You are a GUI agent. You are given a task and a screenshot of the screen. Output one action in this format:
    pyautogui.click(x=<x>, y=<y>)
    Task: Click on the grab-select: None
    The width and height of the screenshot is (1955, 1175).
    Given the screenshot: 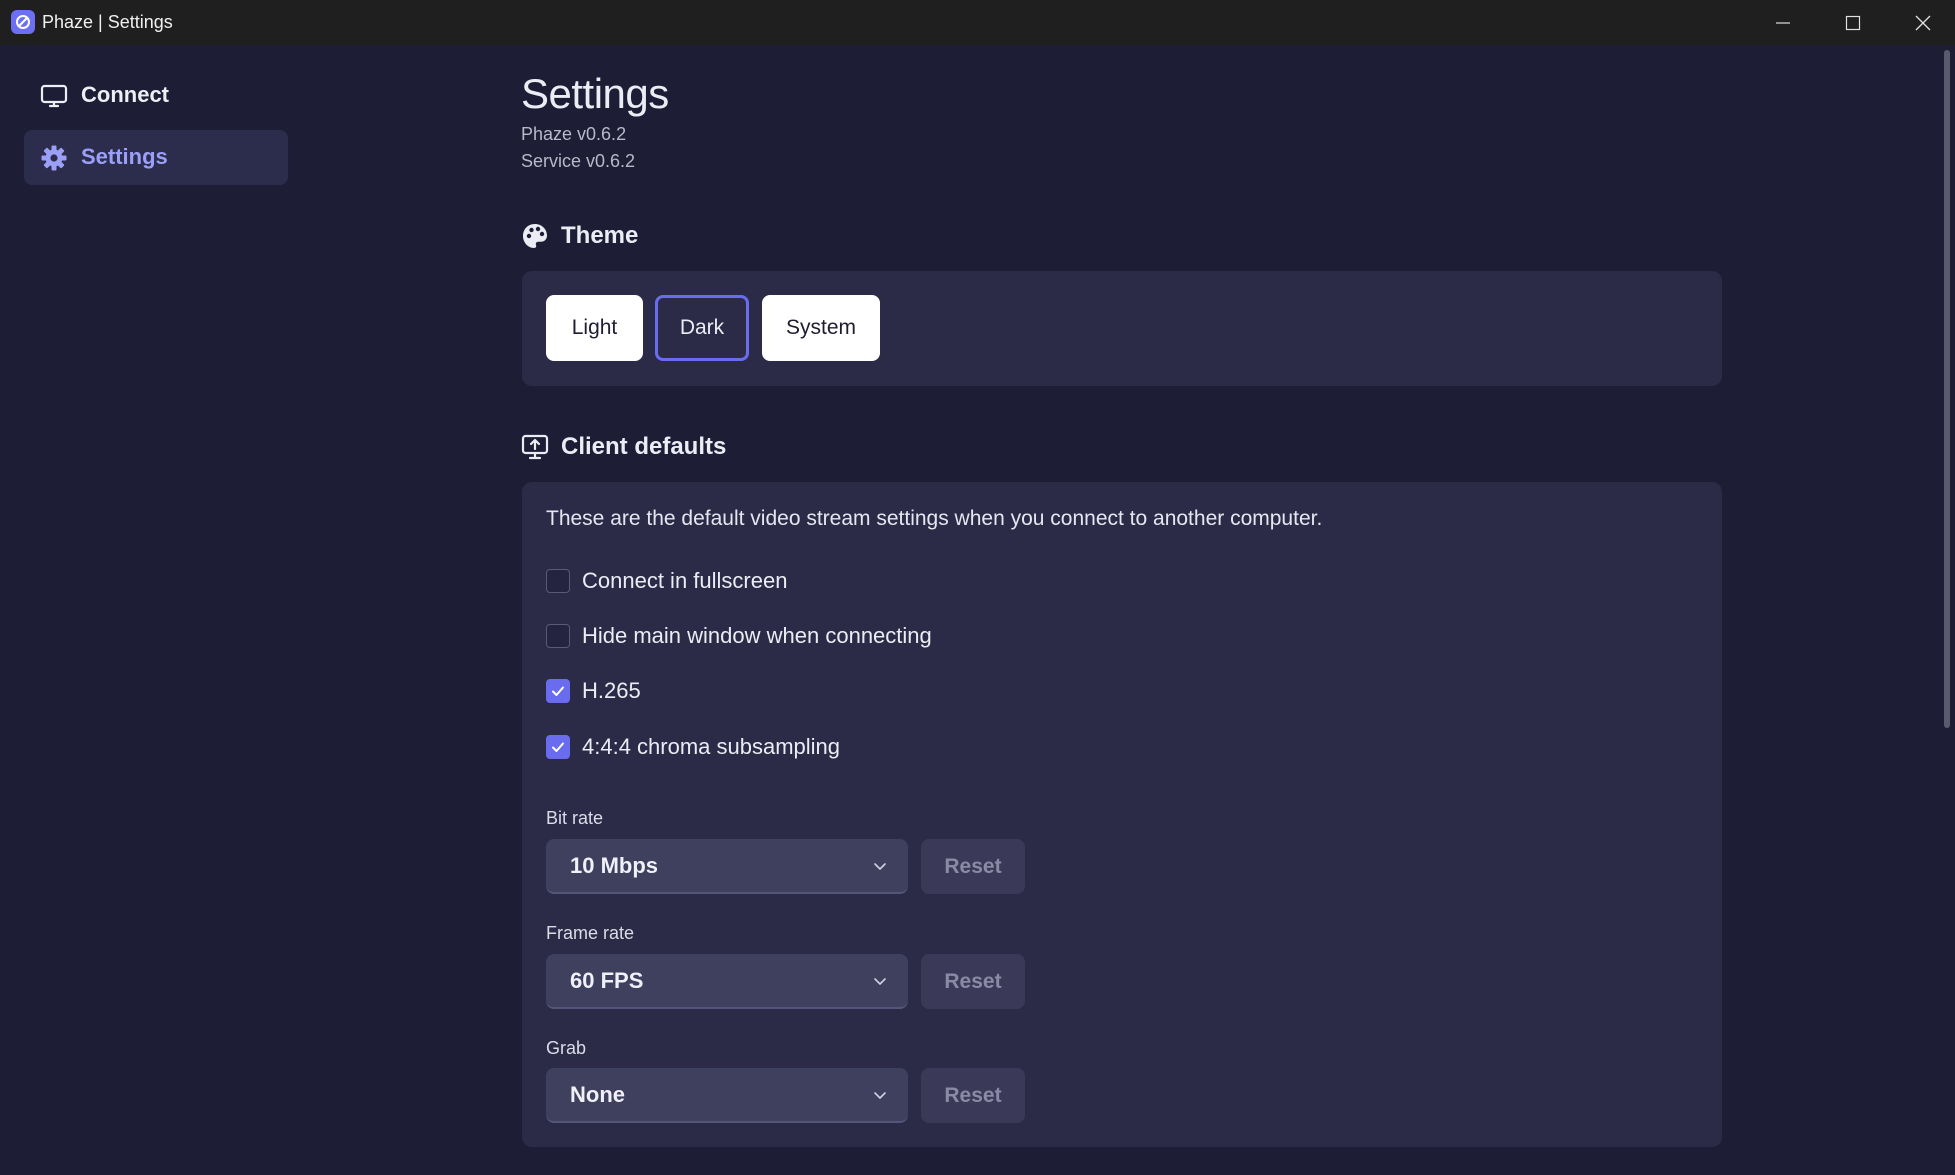 What is the action you would take?
    pyautogui.click(x=727, y=1095)
    